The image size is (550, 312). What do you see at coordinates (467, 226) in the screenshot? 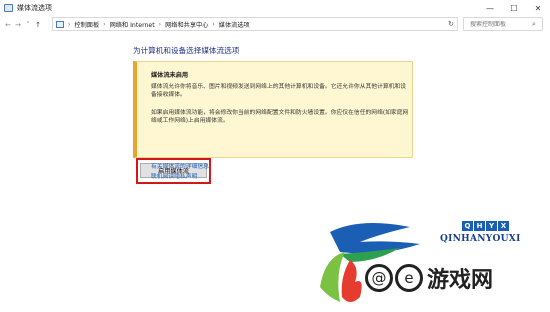
I see `badge-letter: Q` at bounding box center [467, 226].